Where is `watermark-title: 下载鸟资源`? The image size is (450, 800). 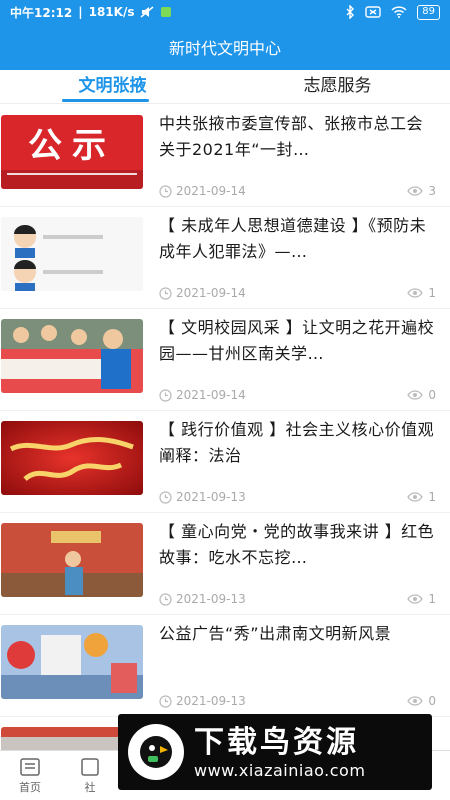
watermark-title: 下载鸟资源 is located at coordinates (276, 742).